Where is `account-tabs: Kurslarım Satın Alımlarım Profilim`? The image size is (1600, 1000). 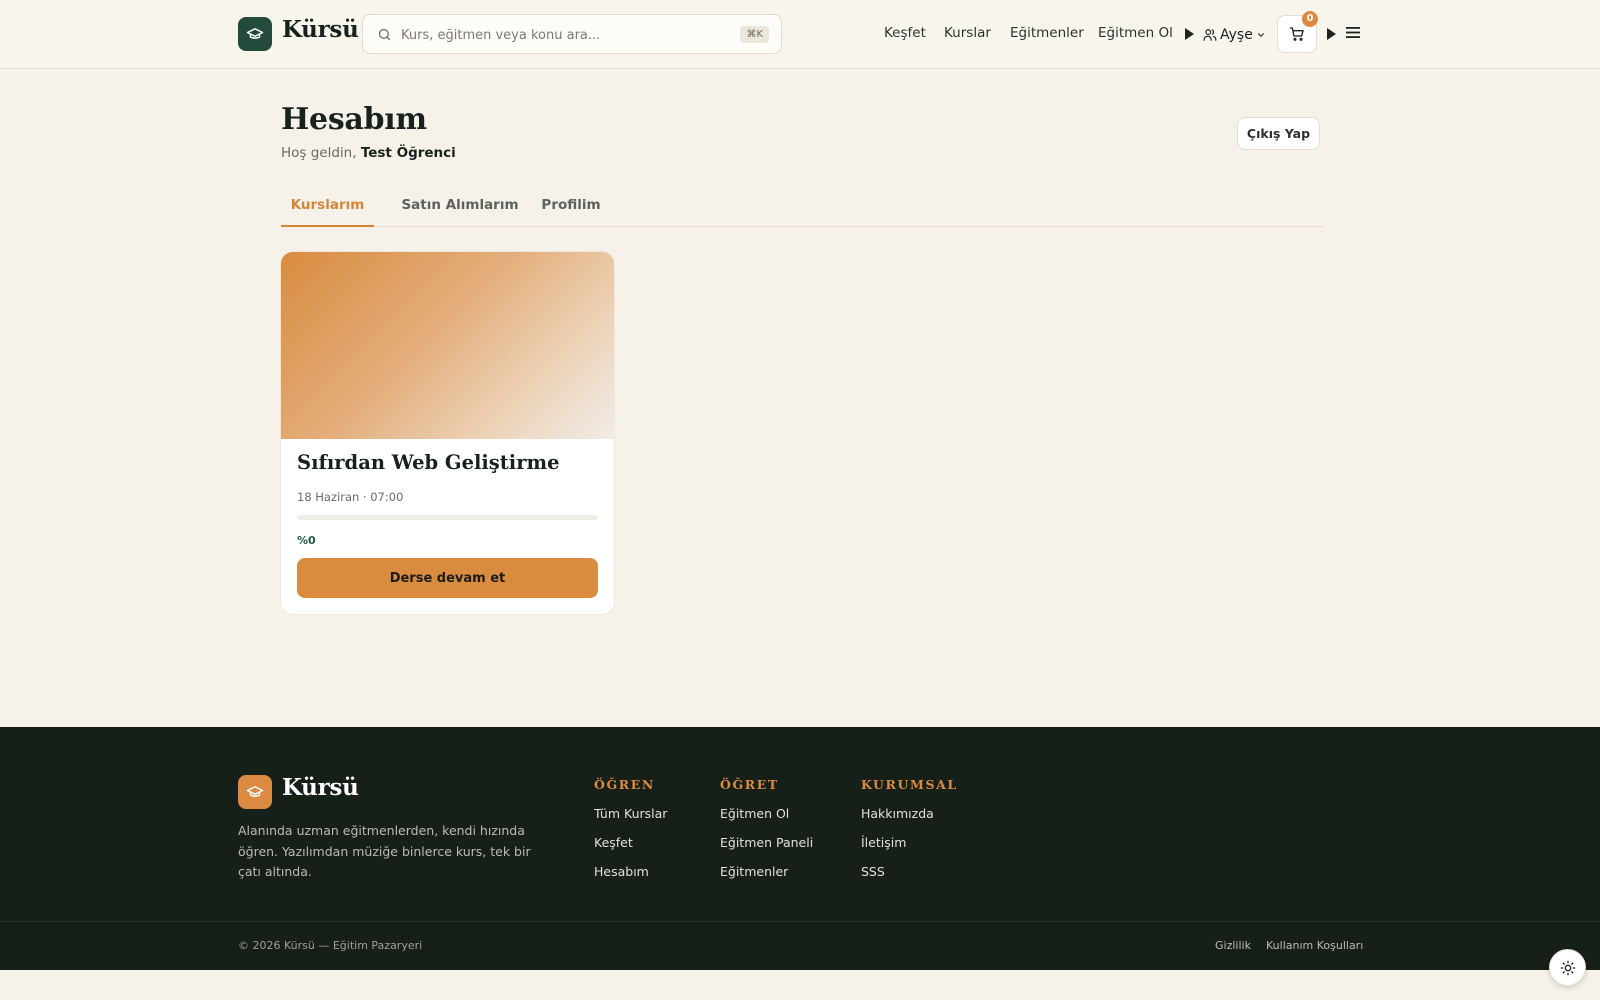 account-tabs: Kurslarım Satın Alımlarım Profilim is located at coordinates (802, 208).